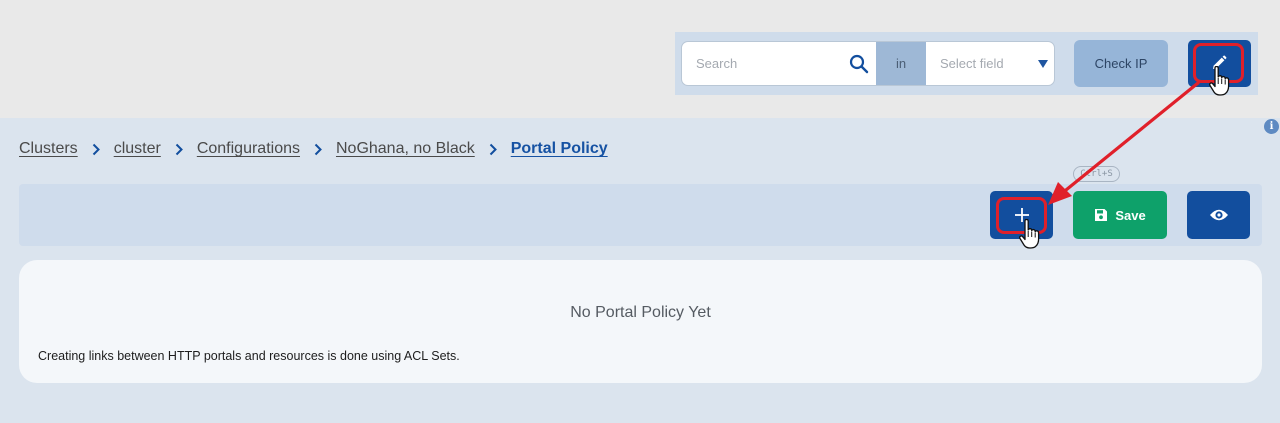  I want to click on breadcrumb-item-configuration-name: NoGhana, no Black, so click(405, 149).